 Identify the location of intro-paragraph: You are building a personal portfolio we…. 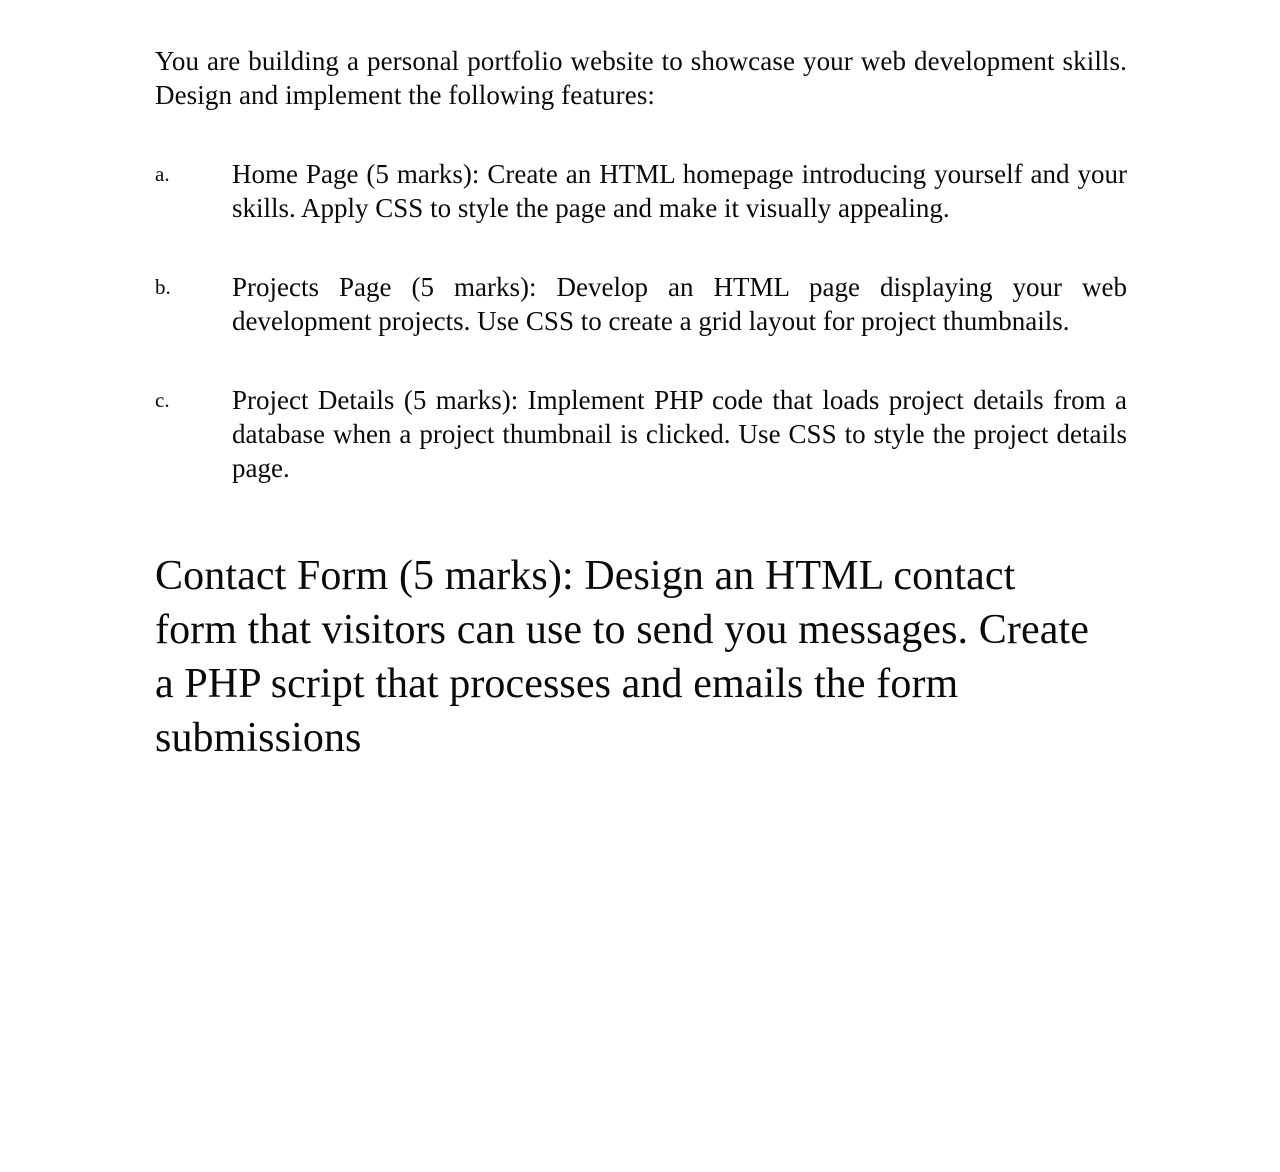
(641, 78).